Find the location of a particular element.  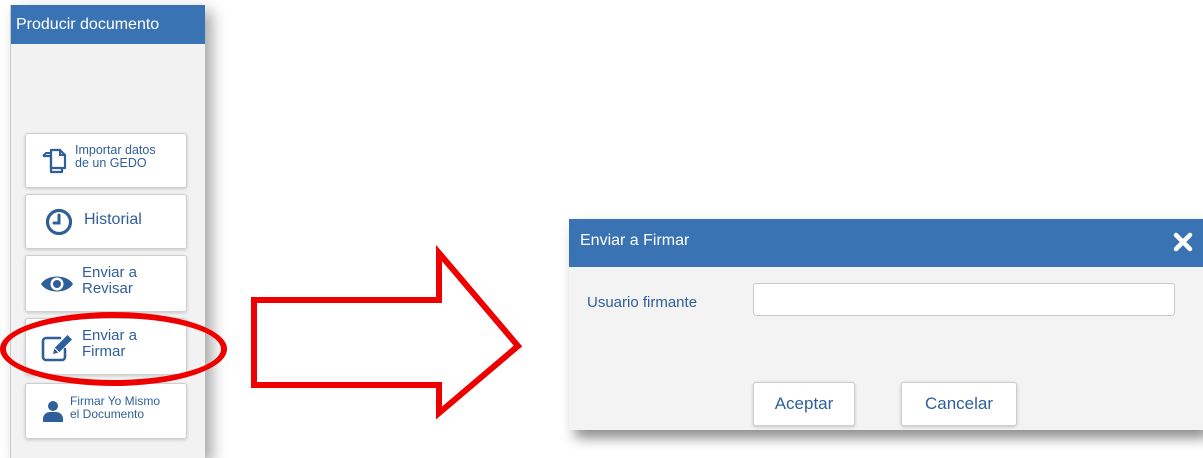

dialog-title: Enviar a Firmar is located at coordinates (635, 240).